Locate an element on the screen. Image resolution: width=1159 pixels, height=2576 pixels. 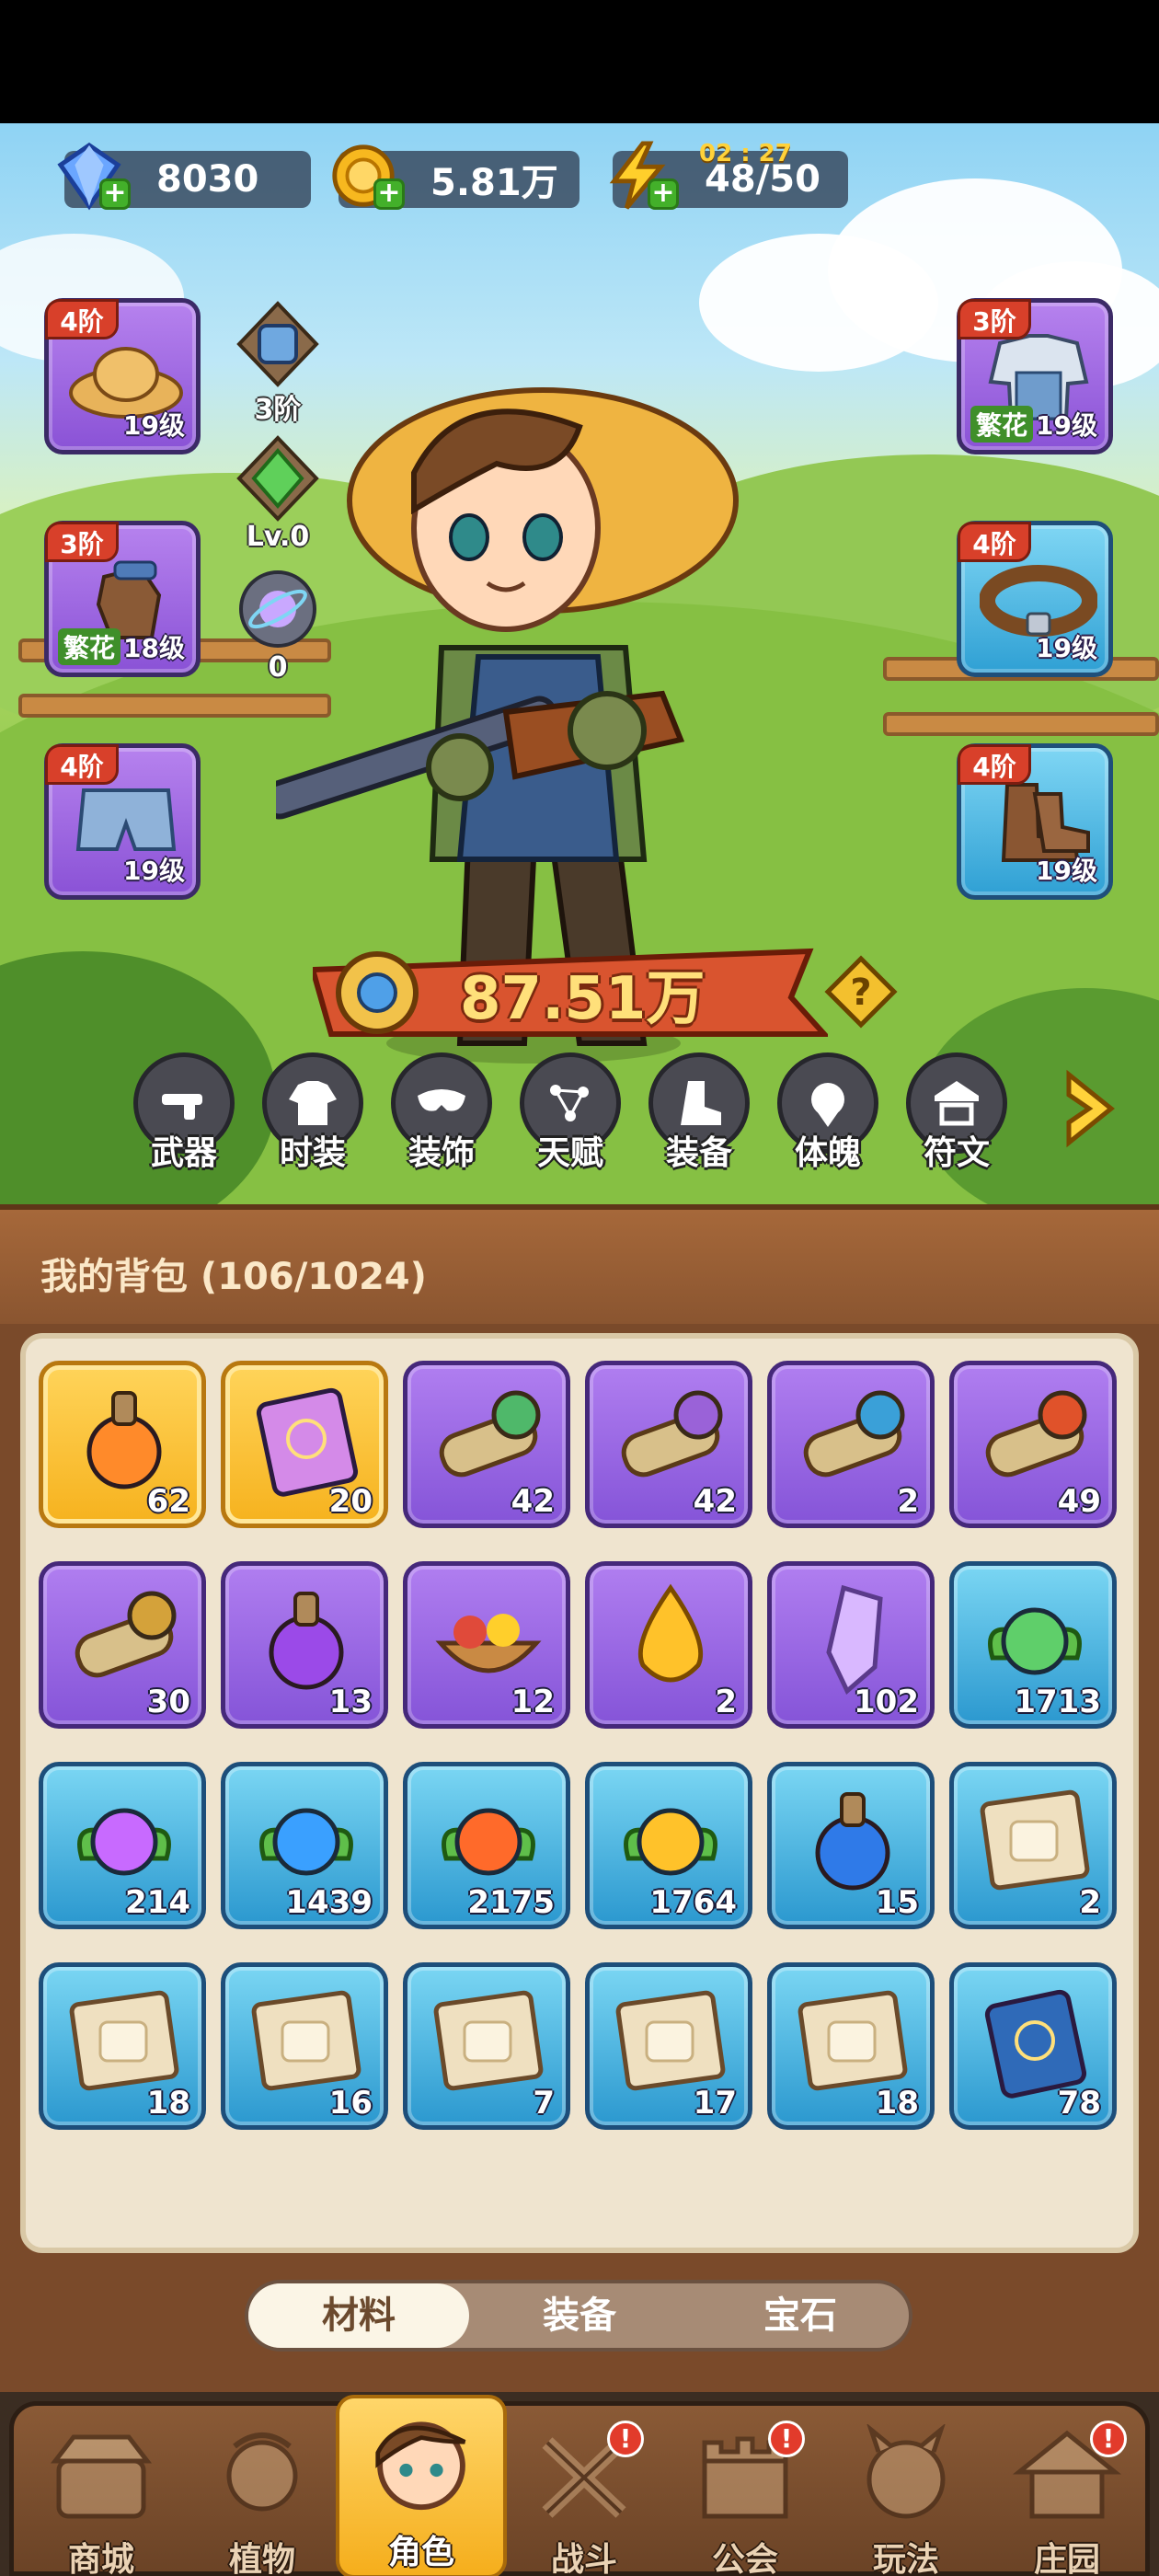
inventory-item: 15 is located at coordinates (851, 1845).